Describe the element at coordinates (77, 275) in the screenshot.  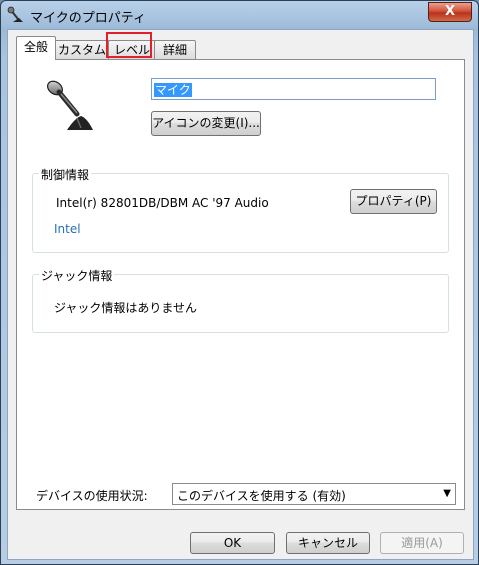
I see `jack-info-title: ジャック情報` at that location.